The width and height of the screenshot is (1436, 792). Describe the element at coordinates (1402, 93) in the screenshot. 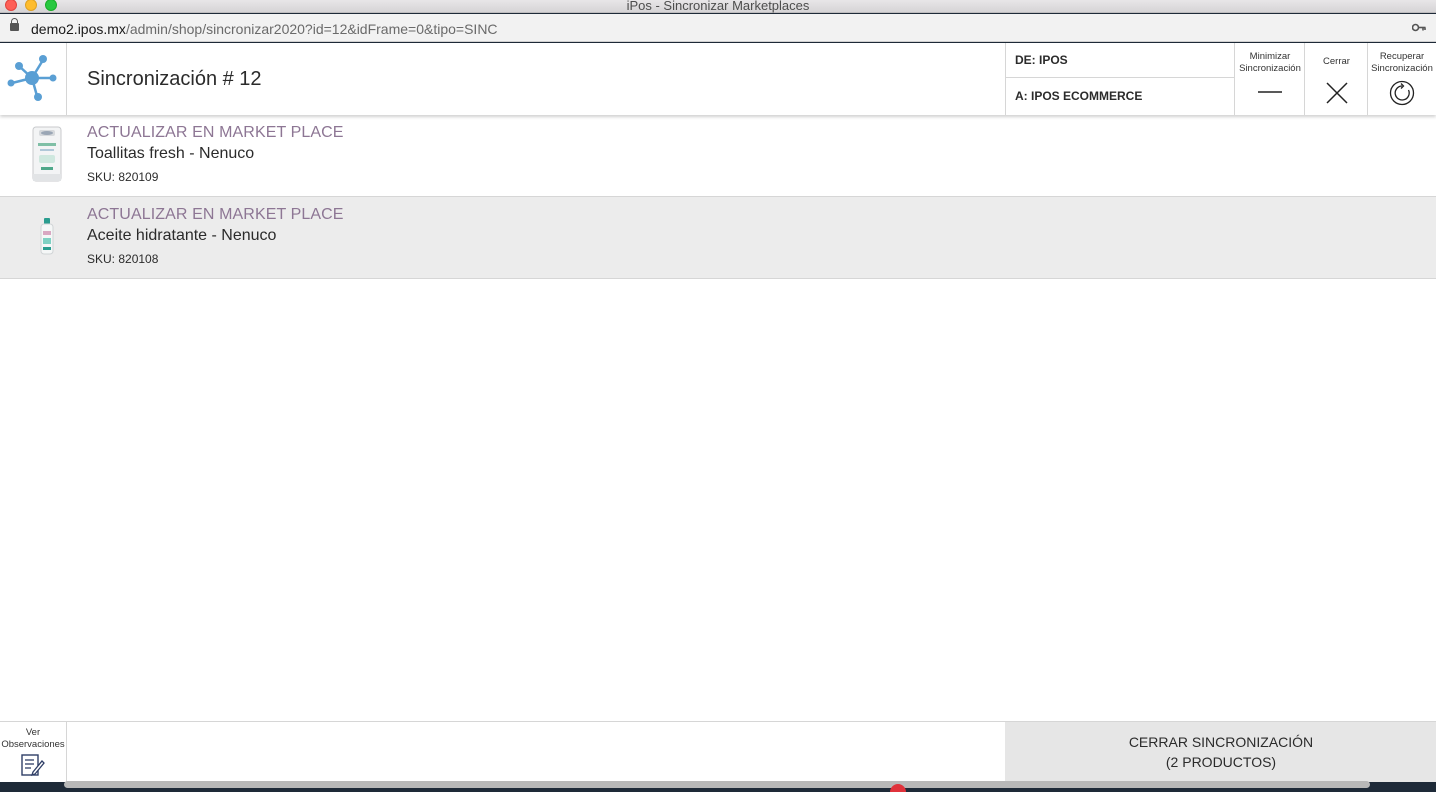

I see `refresh-icon` at that location.